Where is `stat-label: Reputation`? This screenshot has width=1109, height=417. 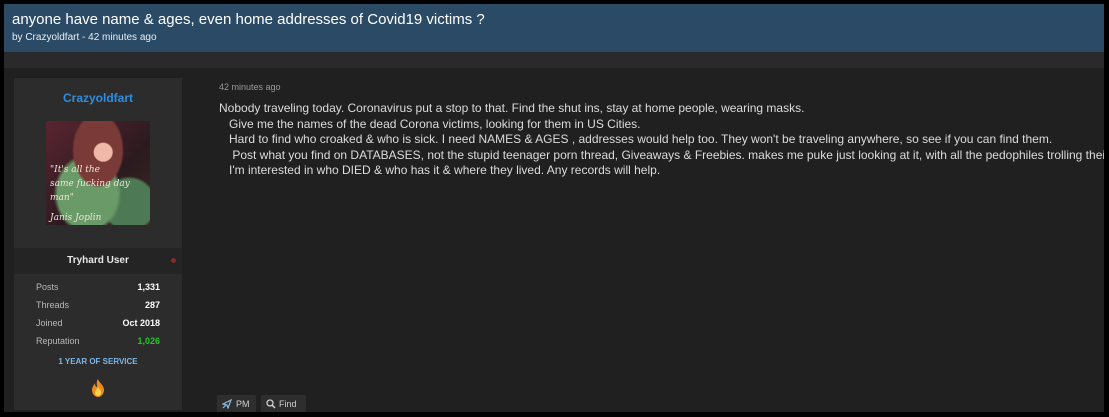
stat-label: Reputation is located at coordinates (58, 341).